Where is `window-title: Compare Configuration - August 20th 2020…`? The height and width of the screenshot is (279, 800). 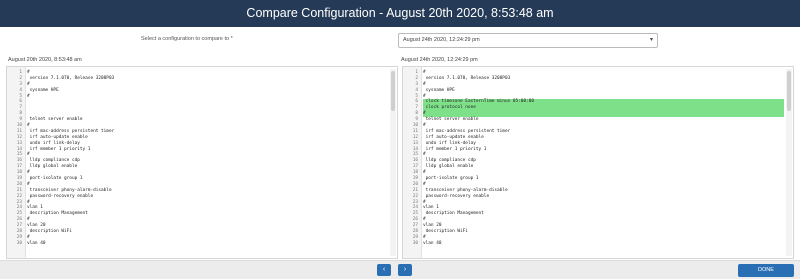 window-title: Compare Configuration - August 20th 2020… is located at coordinates (400, 13).